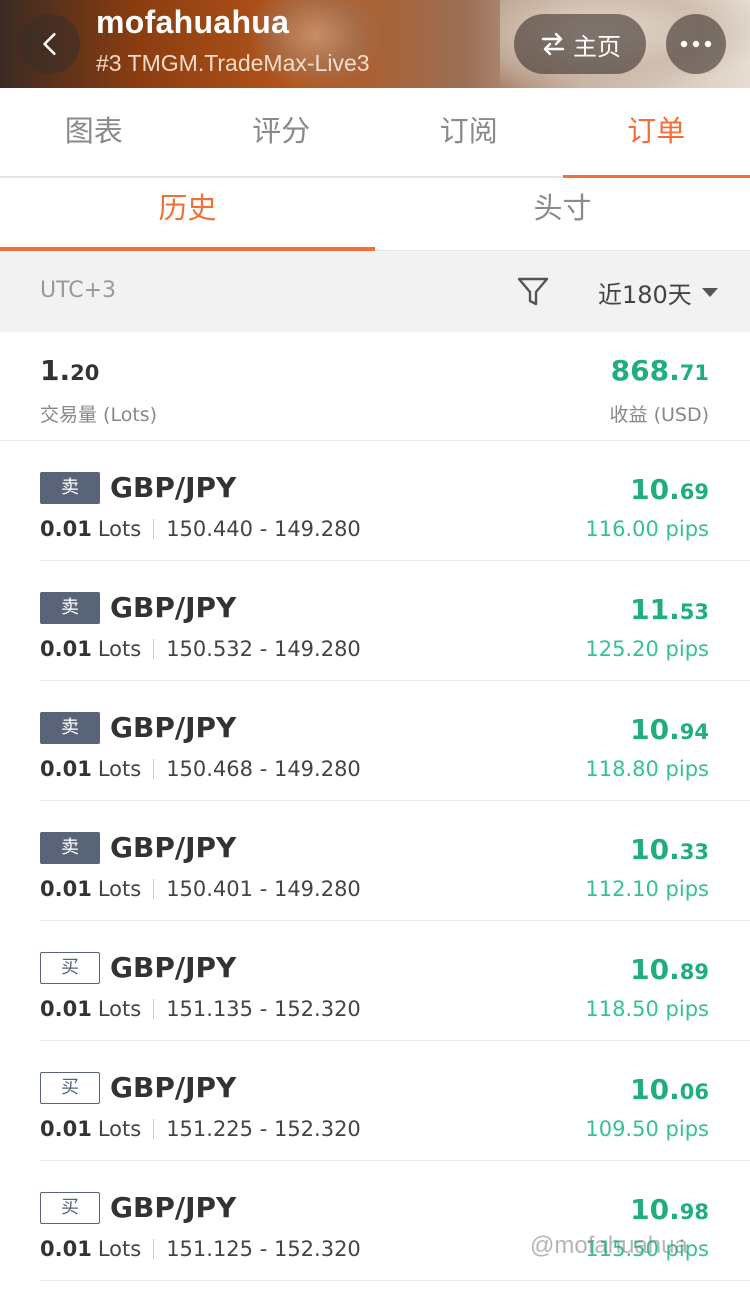 This screenshot has height=1294, width=750. What do you see at coordinates (233, 63) in the screenshot?
I see `account-subtitle: #3 TMGM.TradeMax-Live3` at bounding box center [233, 63].